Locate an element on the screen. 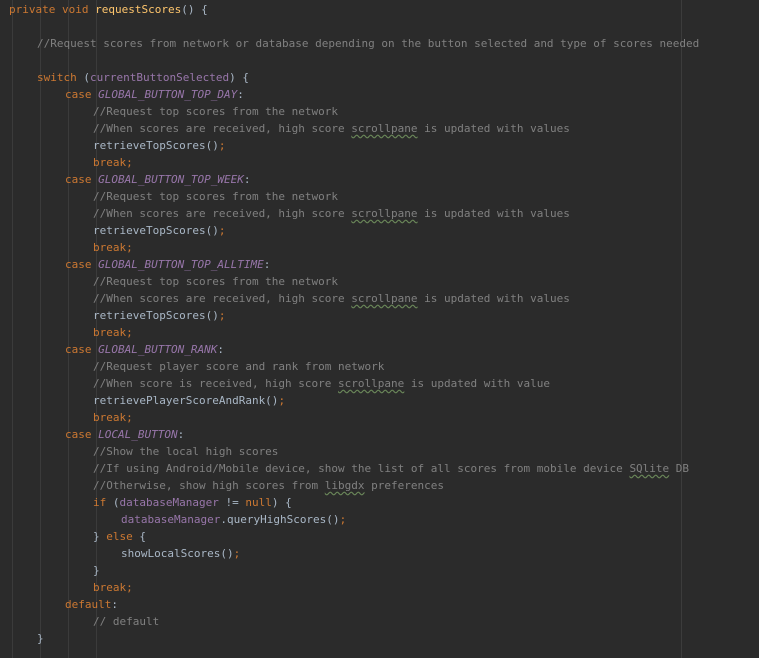 This screenshot has width=759, height=658. code-line-call: retrievePlayerScoreAndRank(); is located at coordinates (189, 400).